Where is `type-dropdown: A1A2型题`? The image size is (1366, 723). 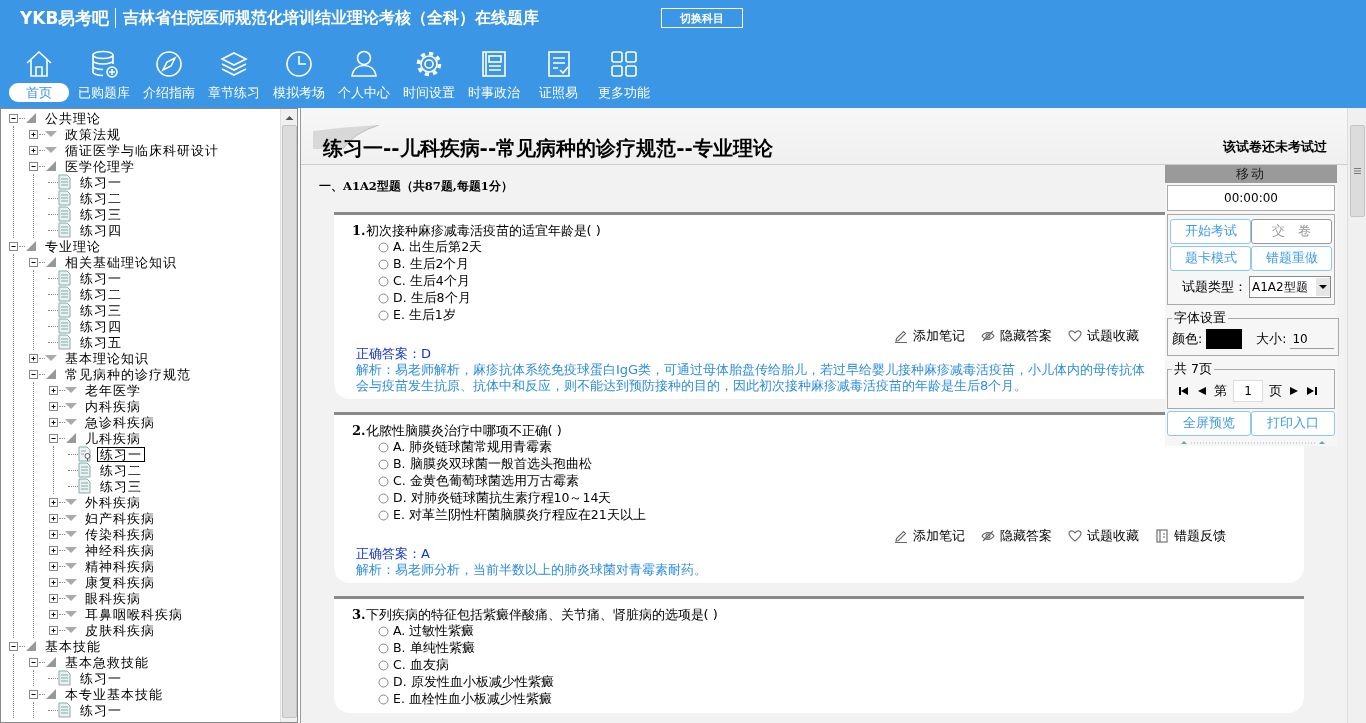
type-dropdown: A1A2型题 is located at coordinates (1290, 287).